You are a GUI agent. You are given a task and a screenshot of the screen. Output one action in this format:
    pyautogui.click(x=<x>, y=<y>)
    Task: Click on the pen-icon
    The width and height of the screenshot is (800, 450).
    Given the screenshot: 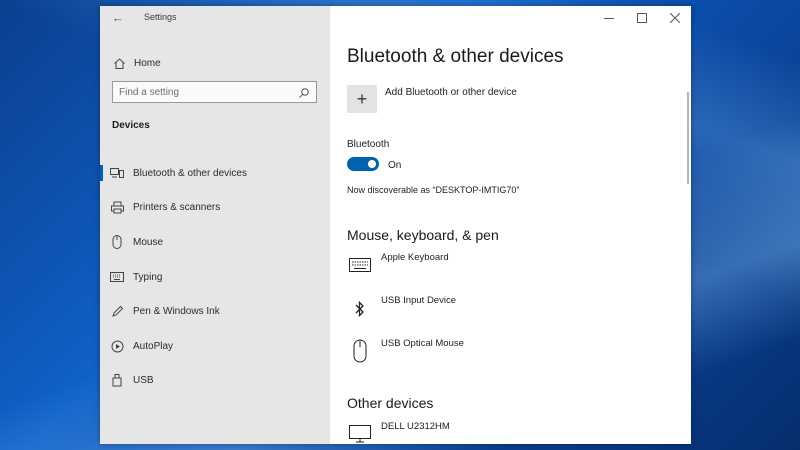 What is the action you would take?
    pyautogui.click(x=117, y=312)
    